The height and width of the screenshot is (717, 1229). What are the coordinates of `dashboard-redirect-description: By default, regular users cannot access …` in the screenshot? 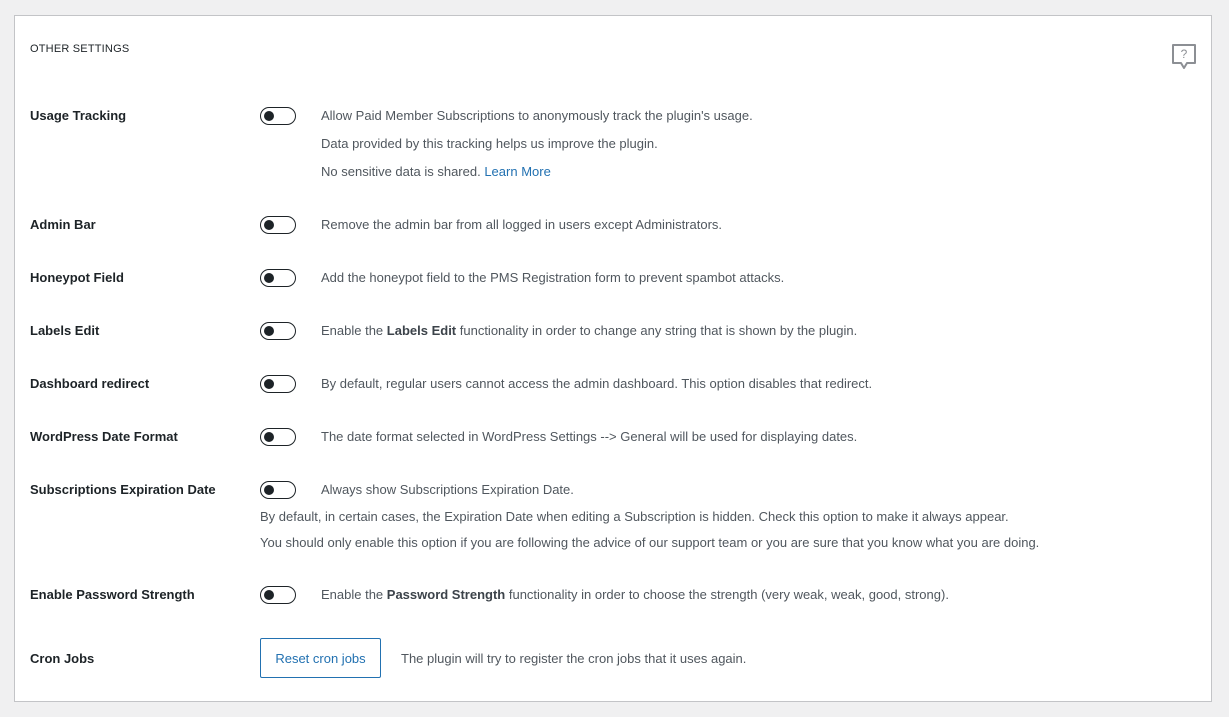 It's located at (597, 383).